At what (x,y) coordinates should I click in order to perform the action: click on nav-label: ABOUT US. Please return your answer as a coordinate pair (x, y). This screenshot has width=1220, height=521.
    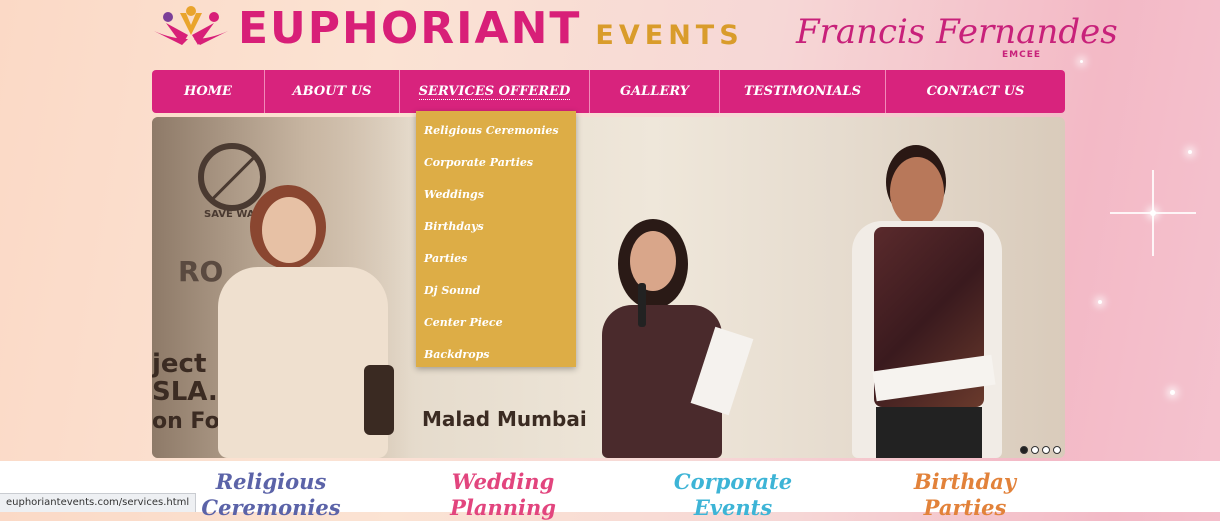
    Looking at the image, I should click on (332, 91).